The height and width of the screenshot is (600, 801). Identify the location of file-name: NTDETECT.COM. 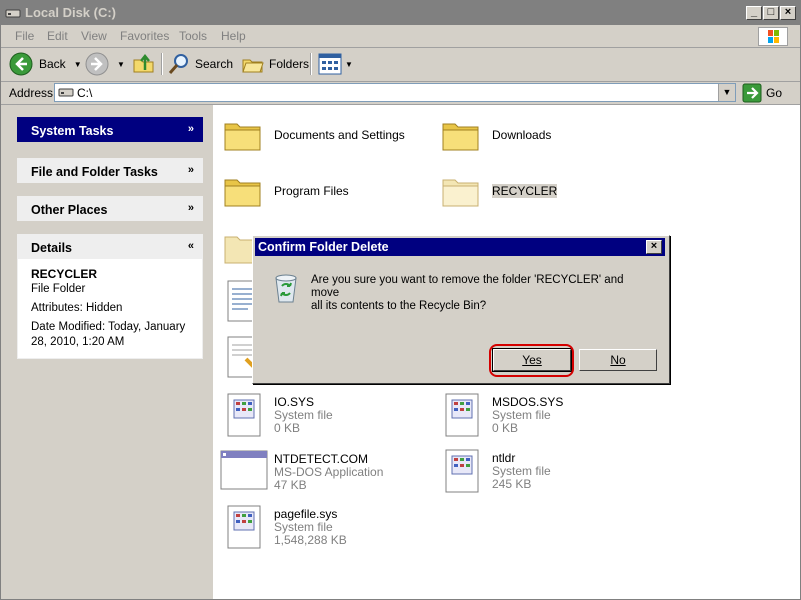
(321, 459).